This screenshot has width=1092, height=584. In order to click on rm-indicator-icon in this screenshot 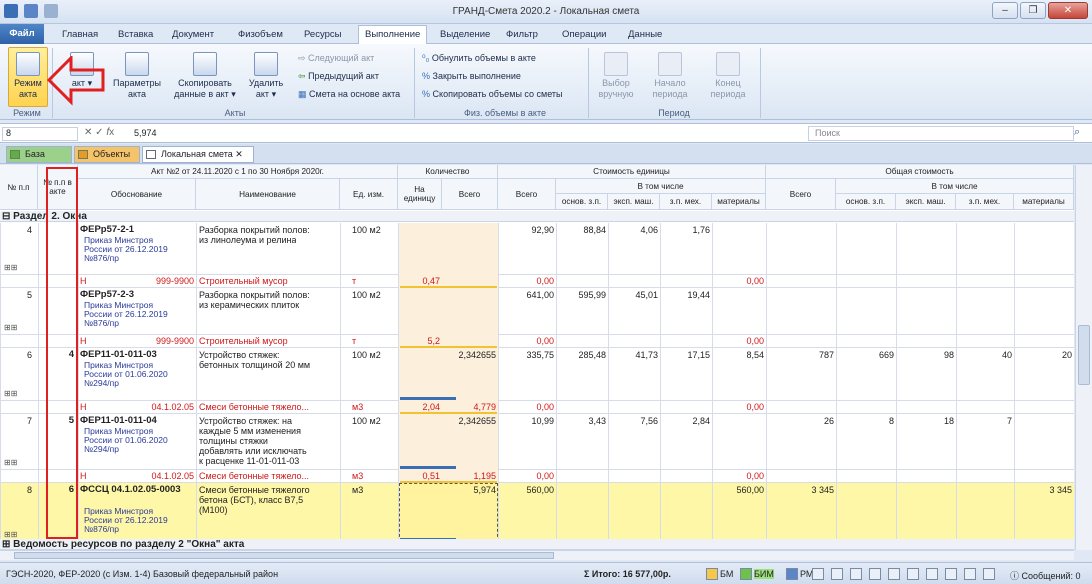, I will do `click(792, 574)`.